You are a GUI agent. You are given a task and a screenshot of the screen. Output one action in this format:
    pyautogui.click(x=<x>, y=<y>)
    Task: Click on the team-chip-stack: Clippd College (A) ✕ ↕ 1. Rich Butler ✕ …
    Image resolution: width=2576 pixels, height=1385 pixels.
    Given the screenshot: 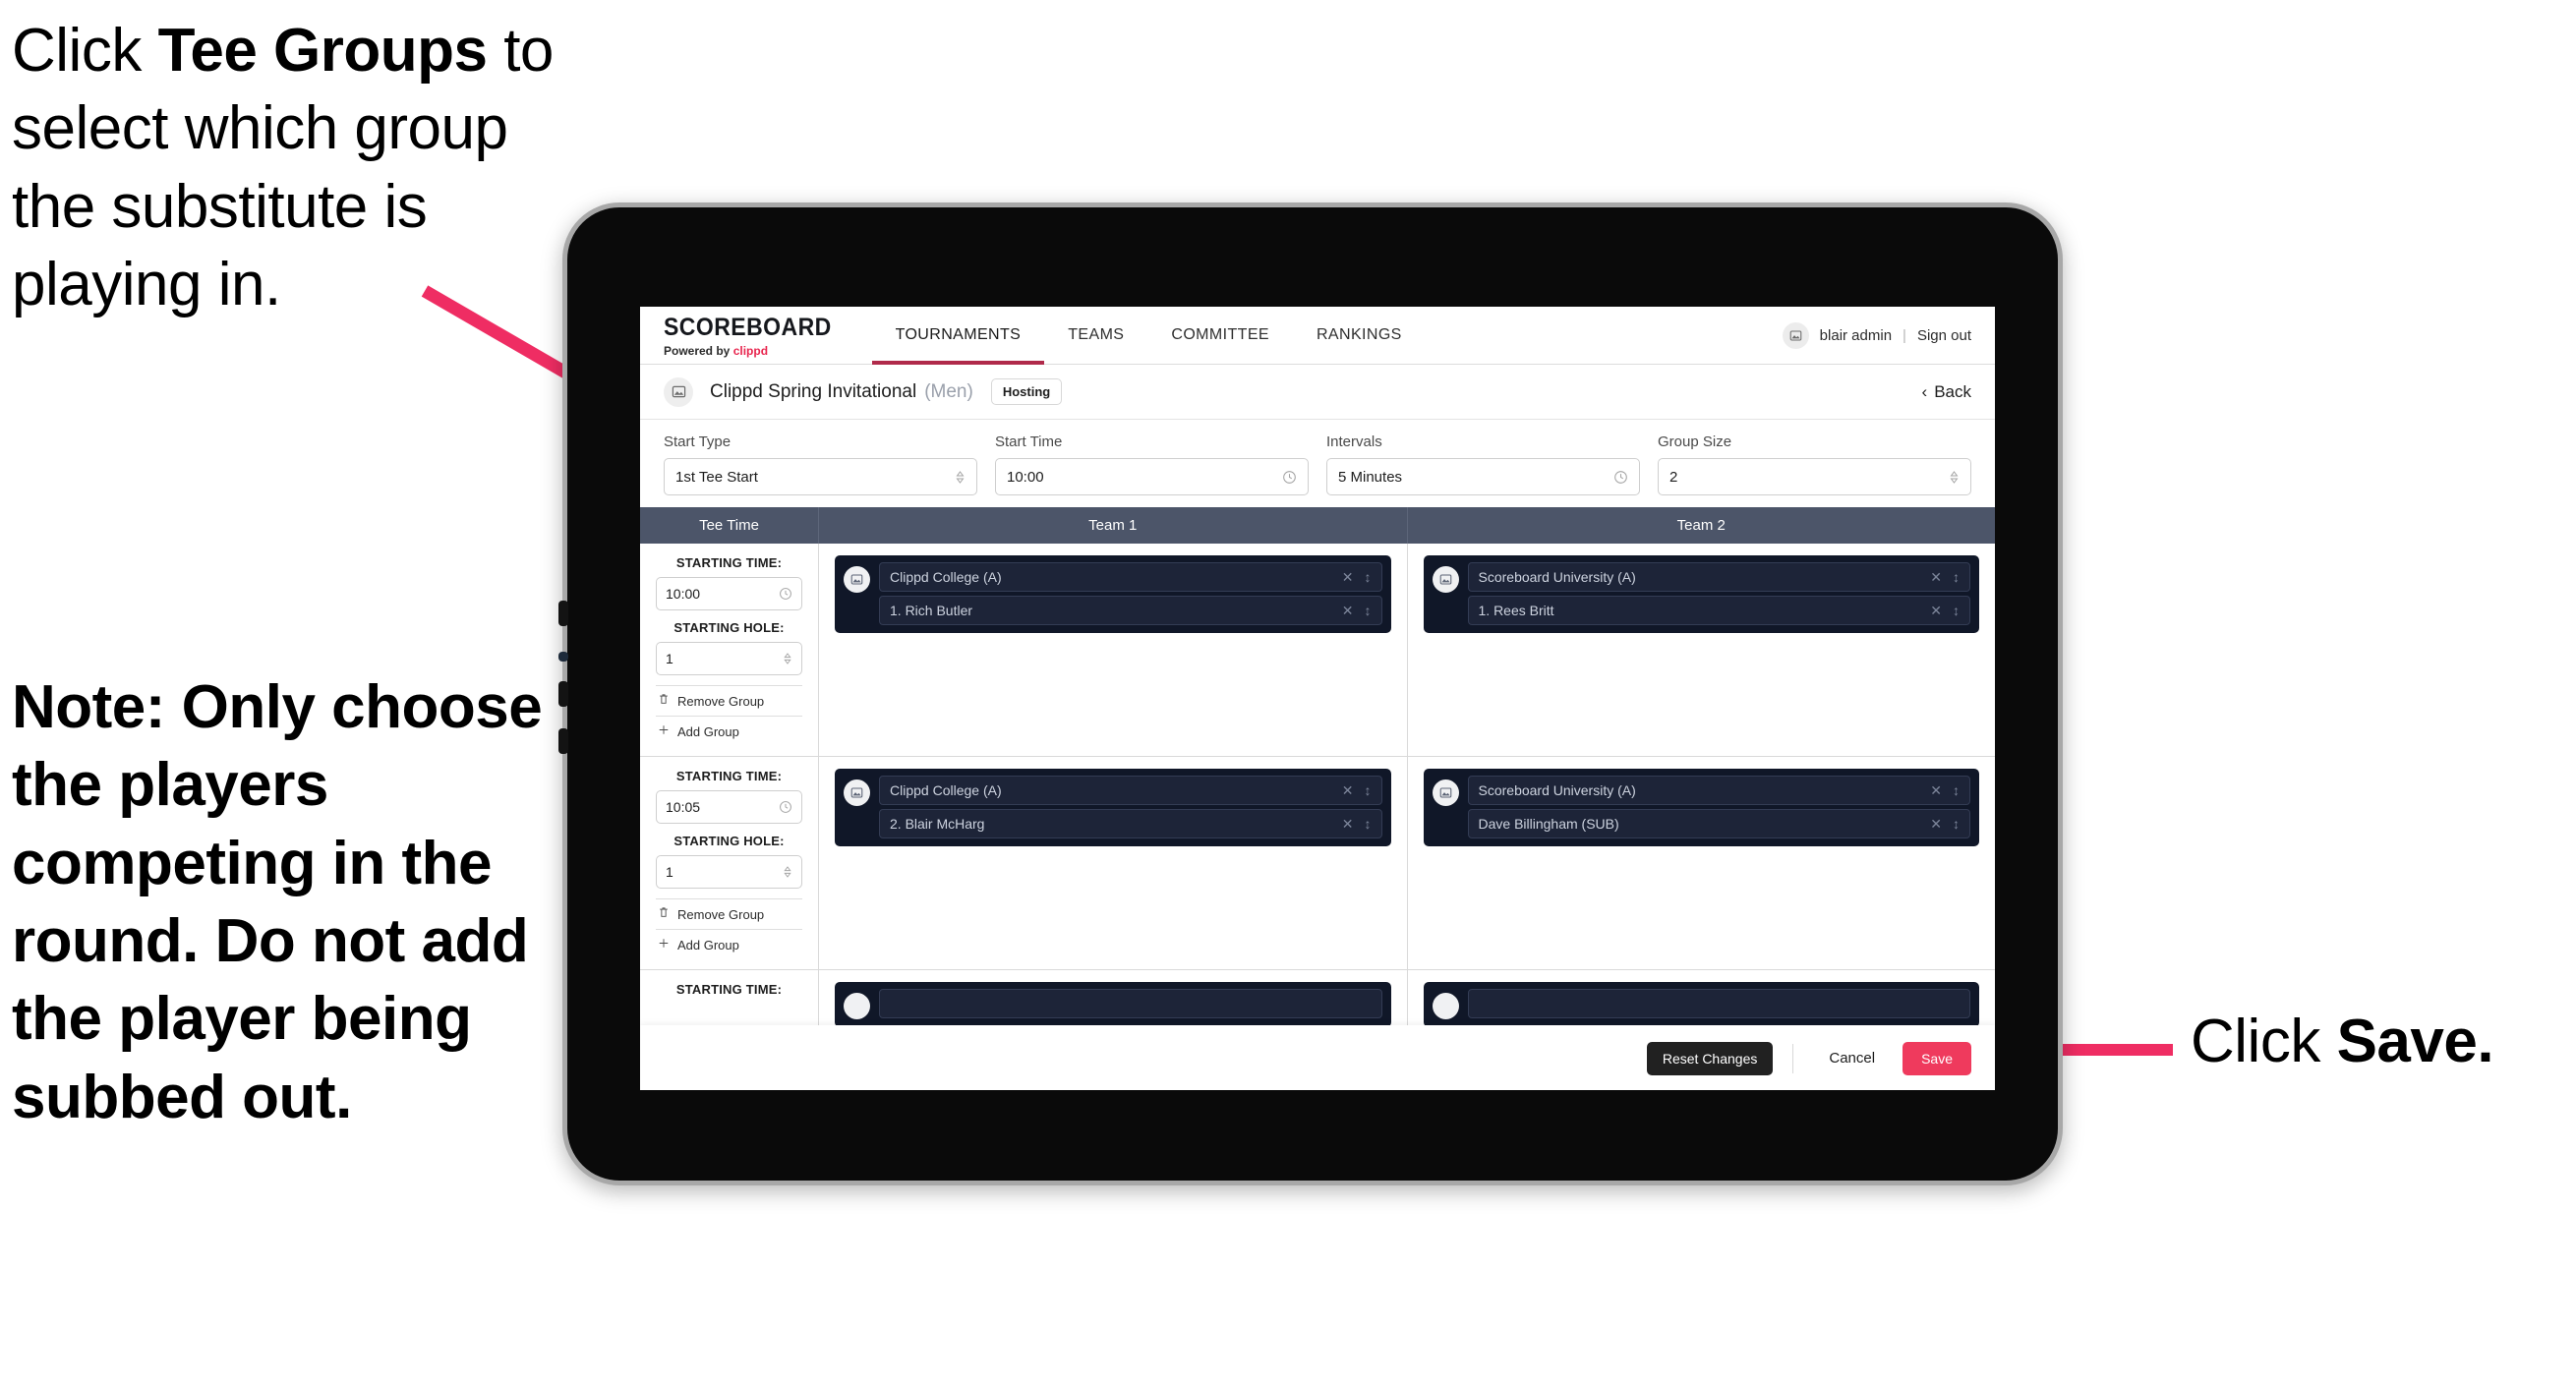 What is the action you would take?
    pyautogui.click(x=1130, y=593)
    